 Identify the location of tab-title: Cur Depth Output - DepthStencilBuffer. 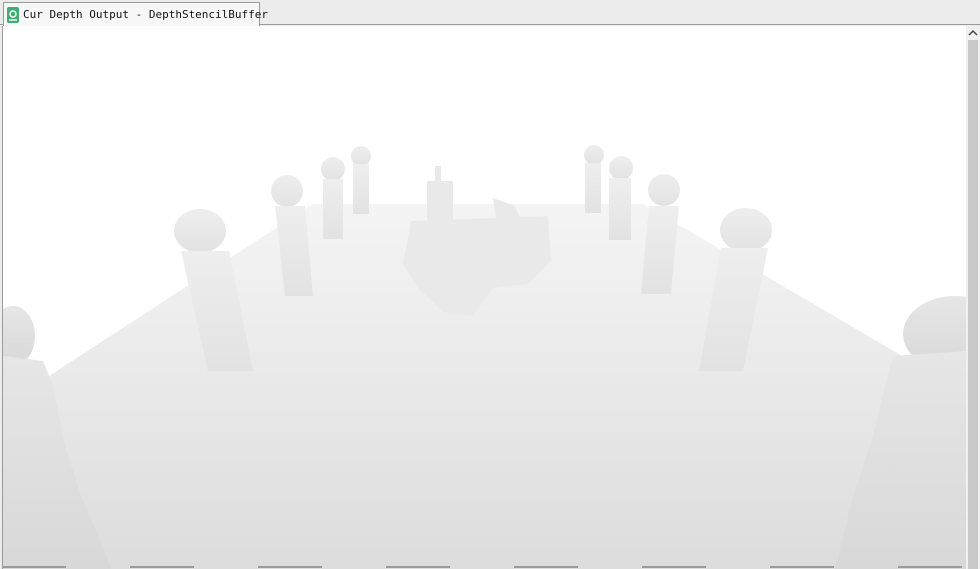
(146, 14).